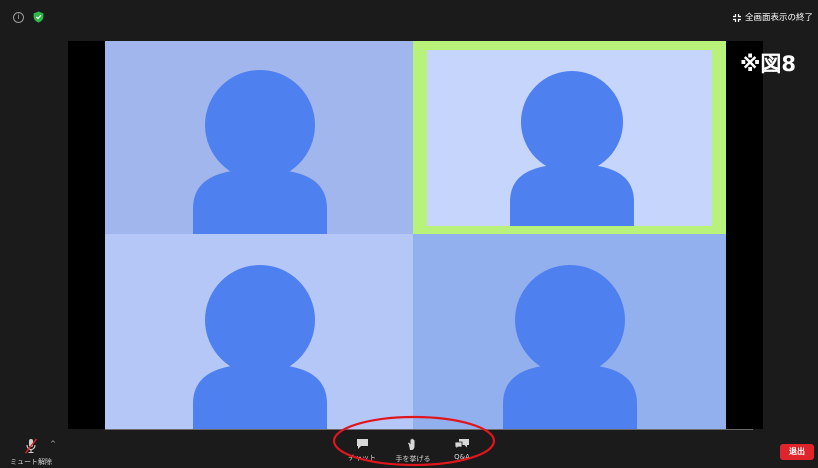 This screenshot has height=468, width=818. What do you see at coordinates (31, 446) in the screenshot?
I see `muted-microphone-icon` at bounding box center [31, 446].